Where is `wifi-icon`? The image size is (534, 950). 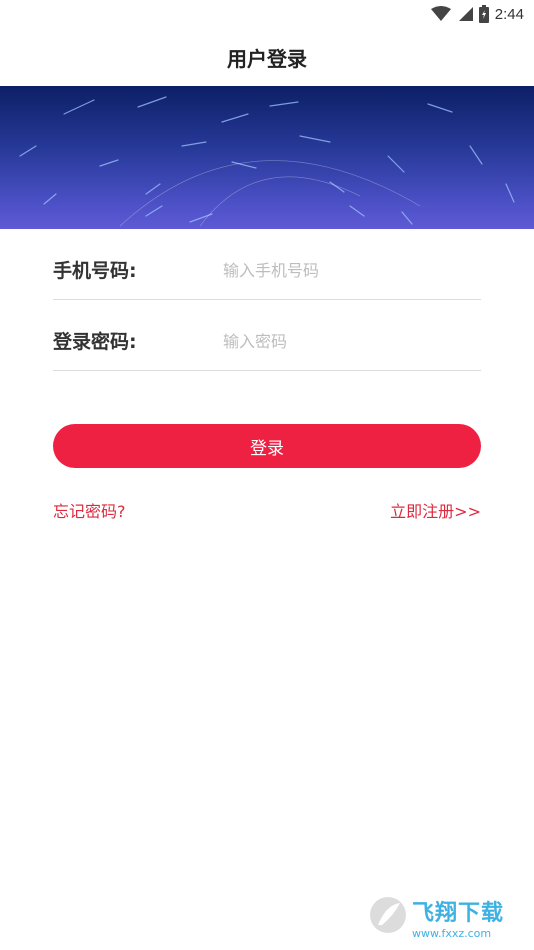
wifi-icon is located at coordinates (440, 14).